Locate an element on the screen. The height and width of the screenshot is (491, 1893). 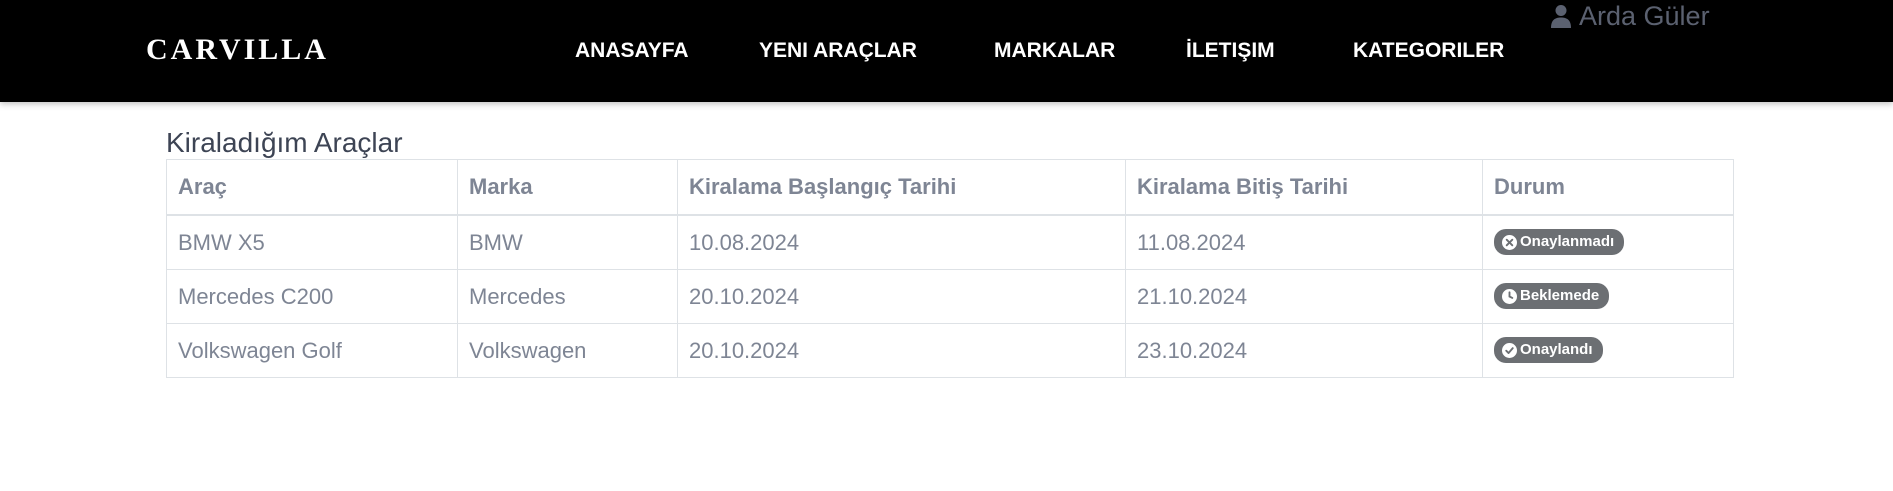
column-header-car: Araç is located at coordinates (312, 187).